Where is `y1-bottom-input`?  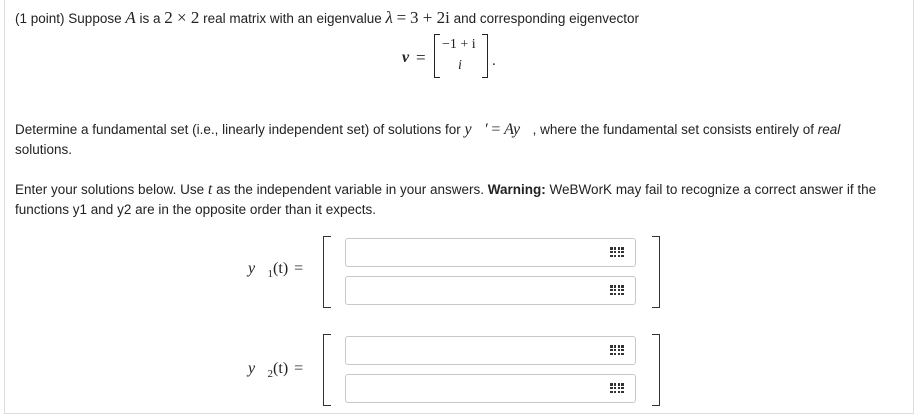 y1-bottom-input is located at coordinates (477, 290).